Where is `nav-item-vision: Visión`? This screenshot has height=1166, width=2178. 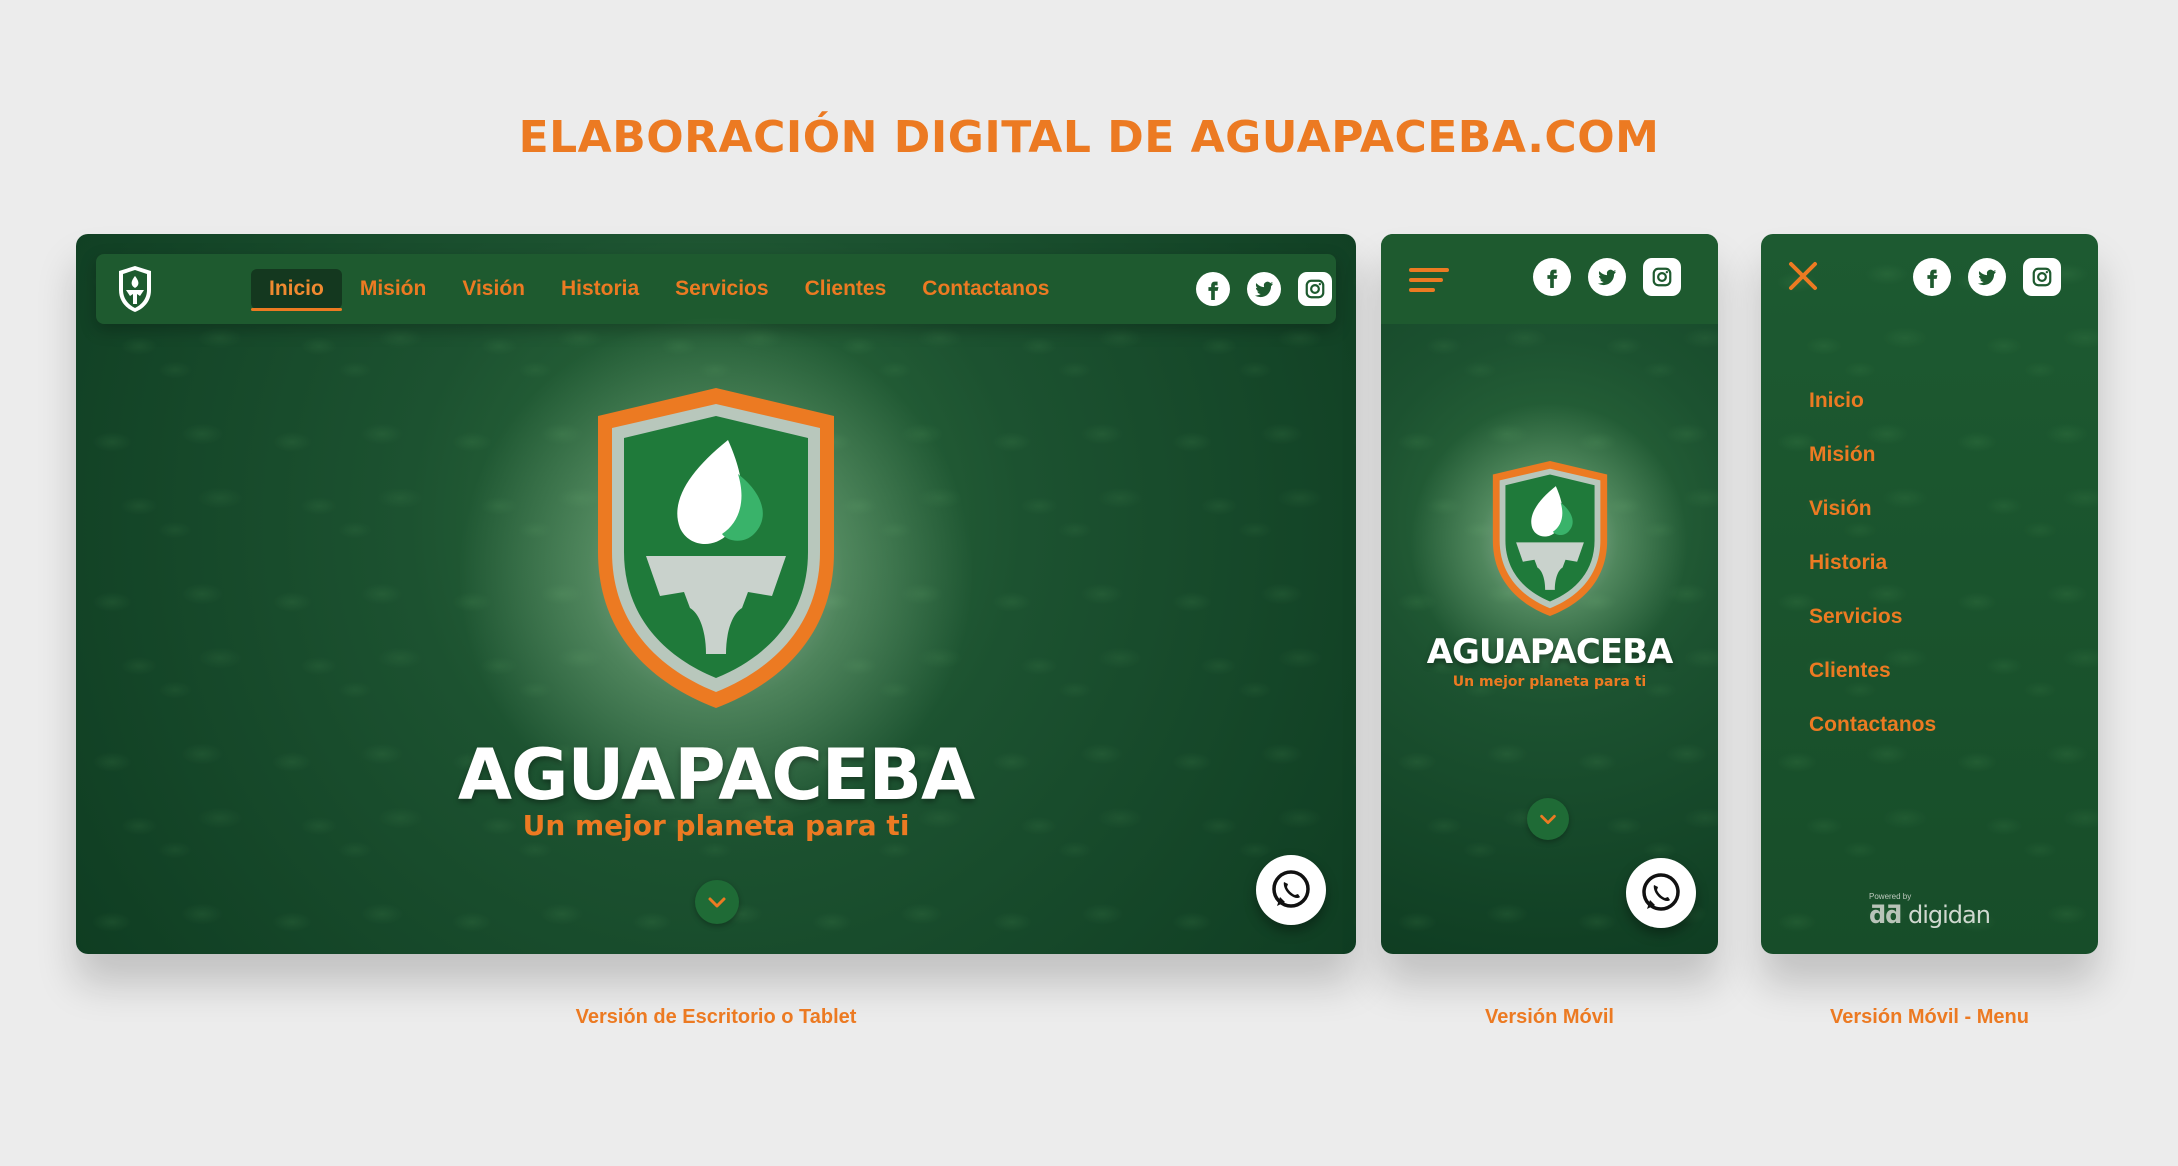 nav-item-vision: Visión is located at coordinates (493, 289).